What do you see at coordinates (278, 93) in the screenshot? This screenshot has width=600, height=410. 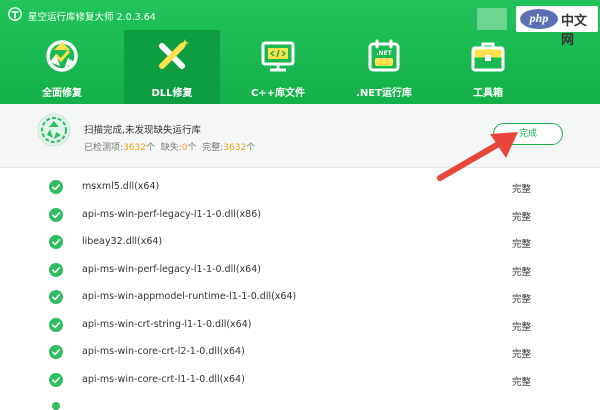 I see `tab-label: C++库文件` at bounding box center [278, 93].